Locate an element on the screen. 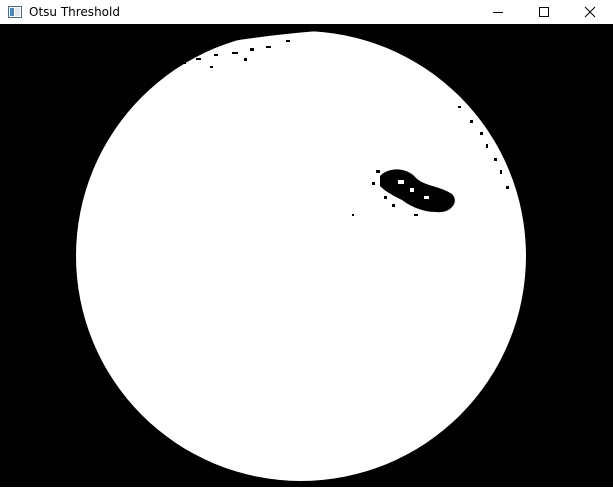 The image size is (613, 489). app-icon is located at coordinates (15, 12).